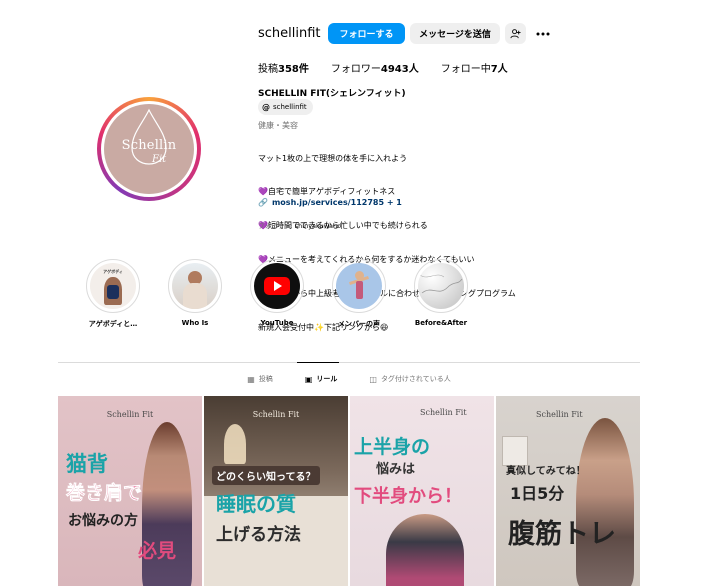  Describe the element at coordinates (399, 69) in the screenshot. I see `followers-value: 4943人` at that location.